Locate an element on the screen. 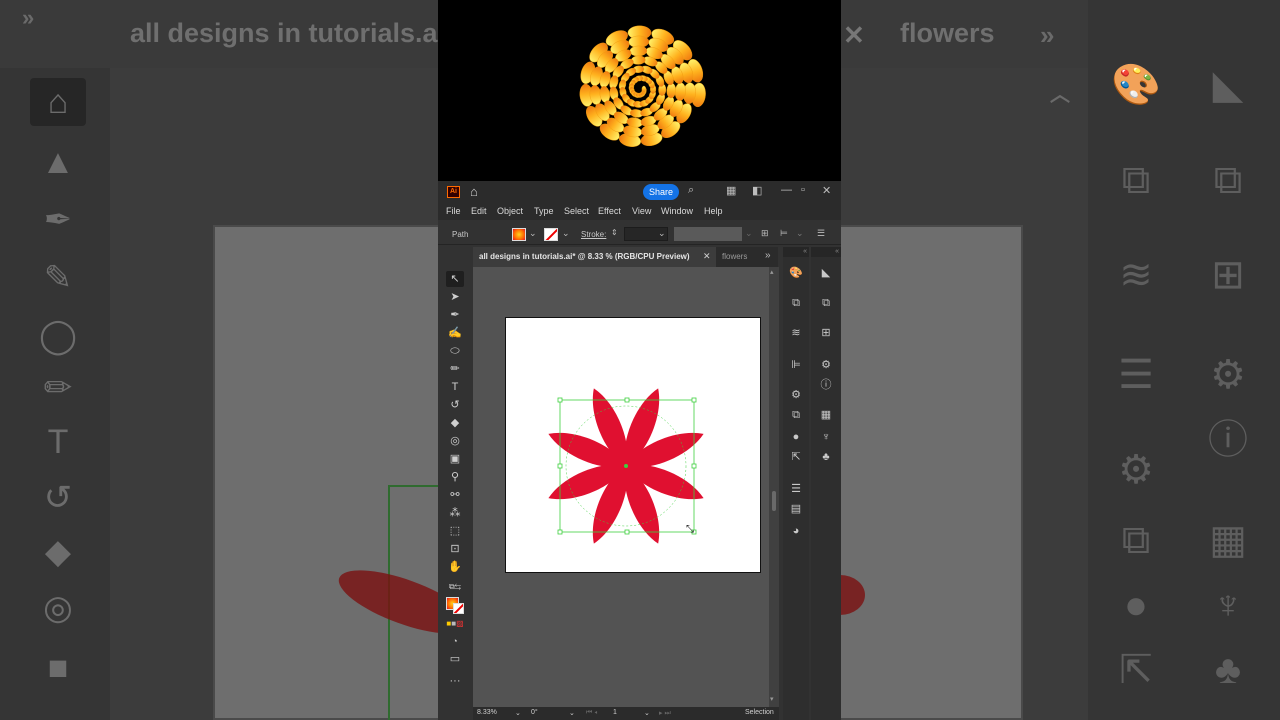  eyedropper-tool-icon: ⚲ is located at coordinates (455, 477).